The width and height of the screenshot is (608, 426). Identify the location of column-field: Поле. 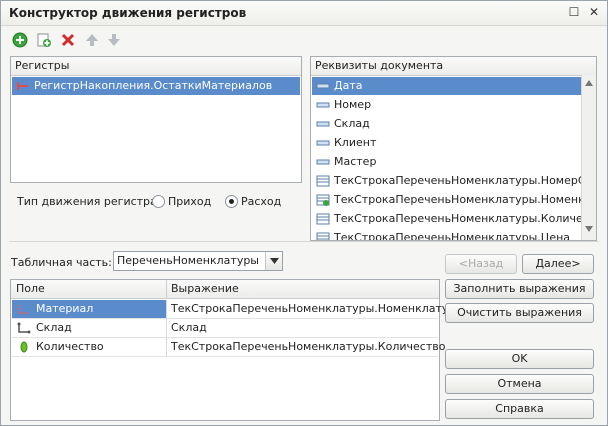
(30, 288).